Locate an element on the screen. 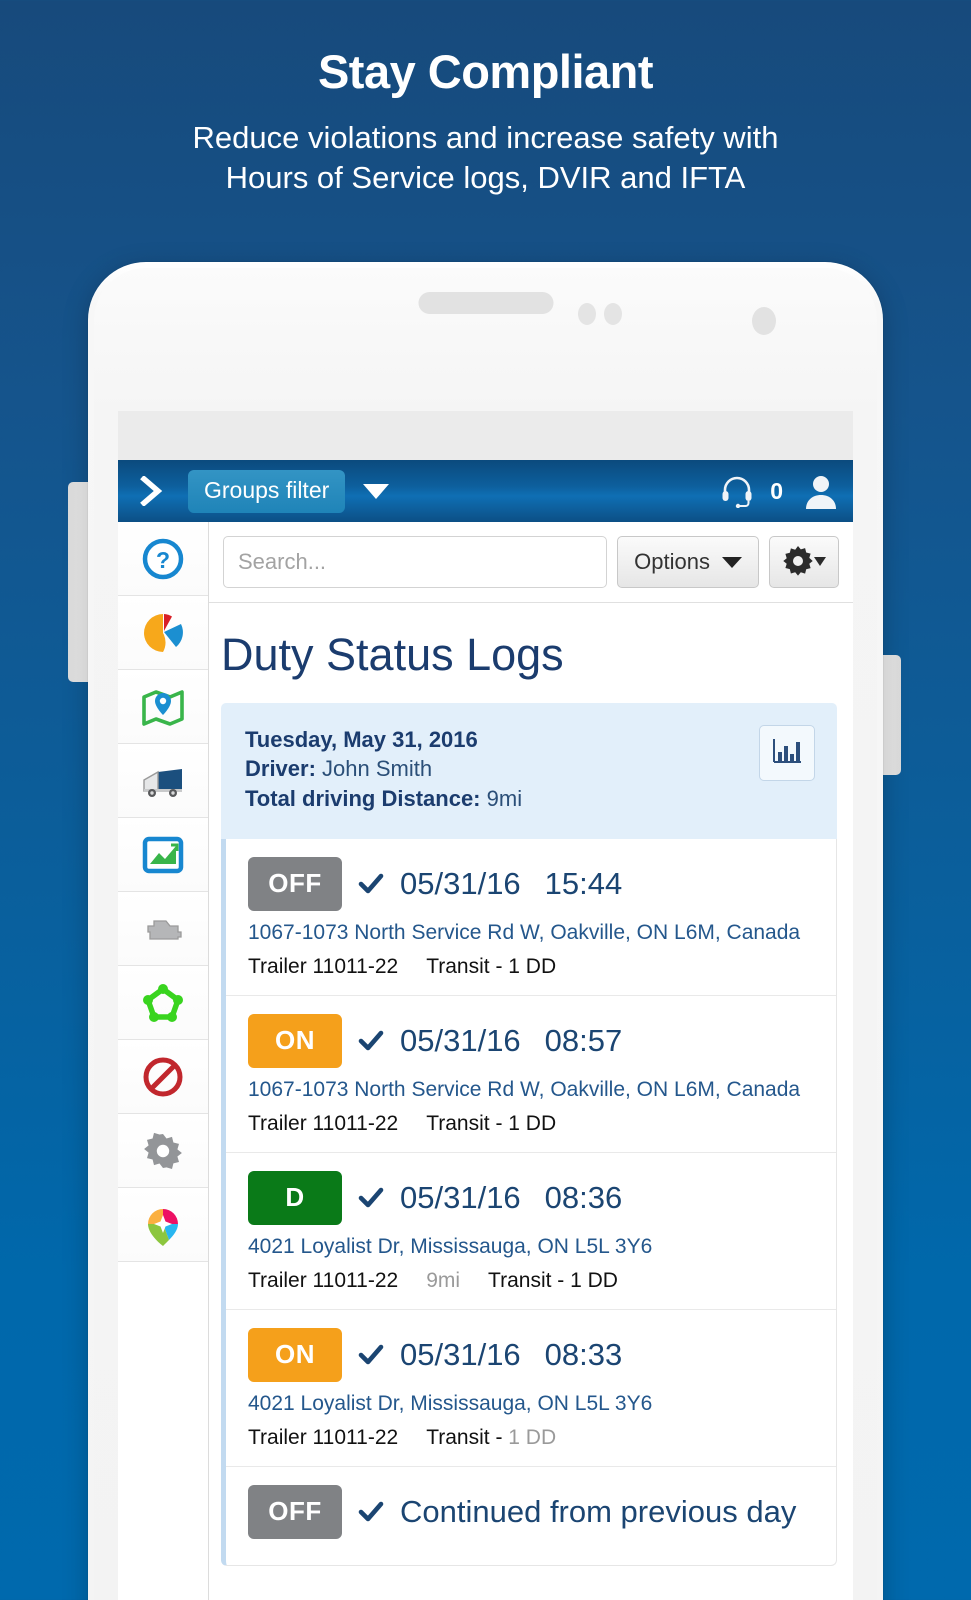 The image size is (971, 1600). log-time: 08:33 is located at coordinates (583, 1354).